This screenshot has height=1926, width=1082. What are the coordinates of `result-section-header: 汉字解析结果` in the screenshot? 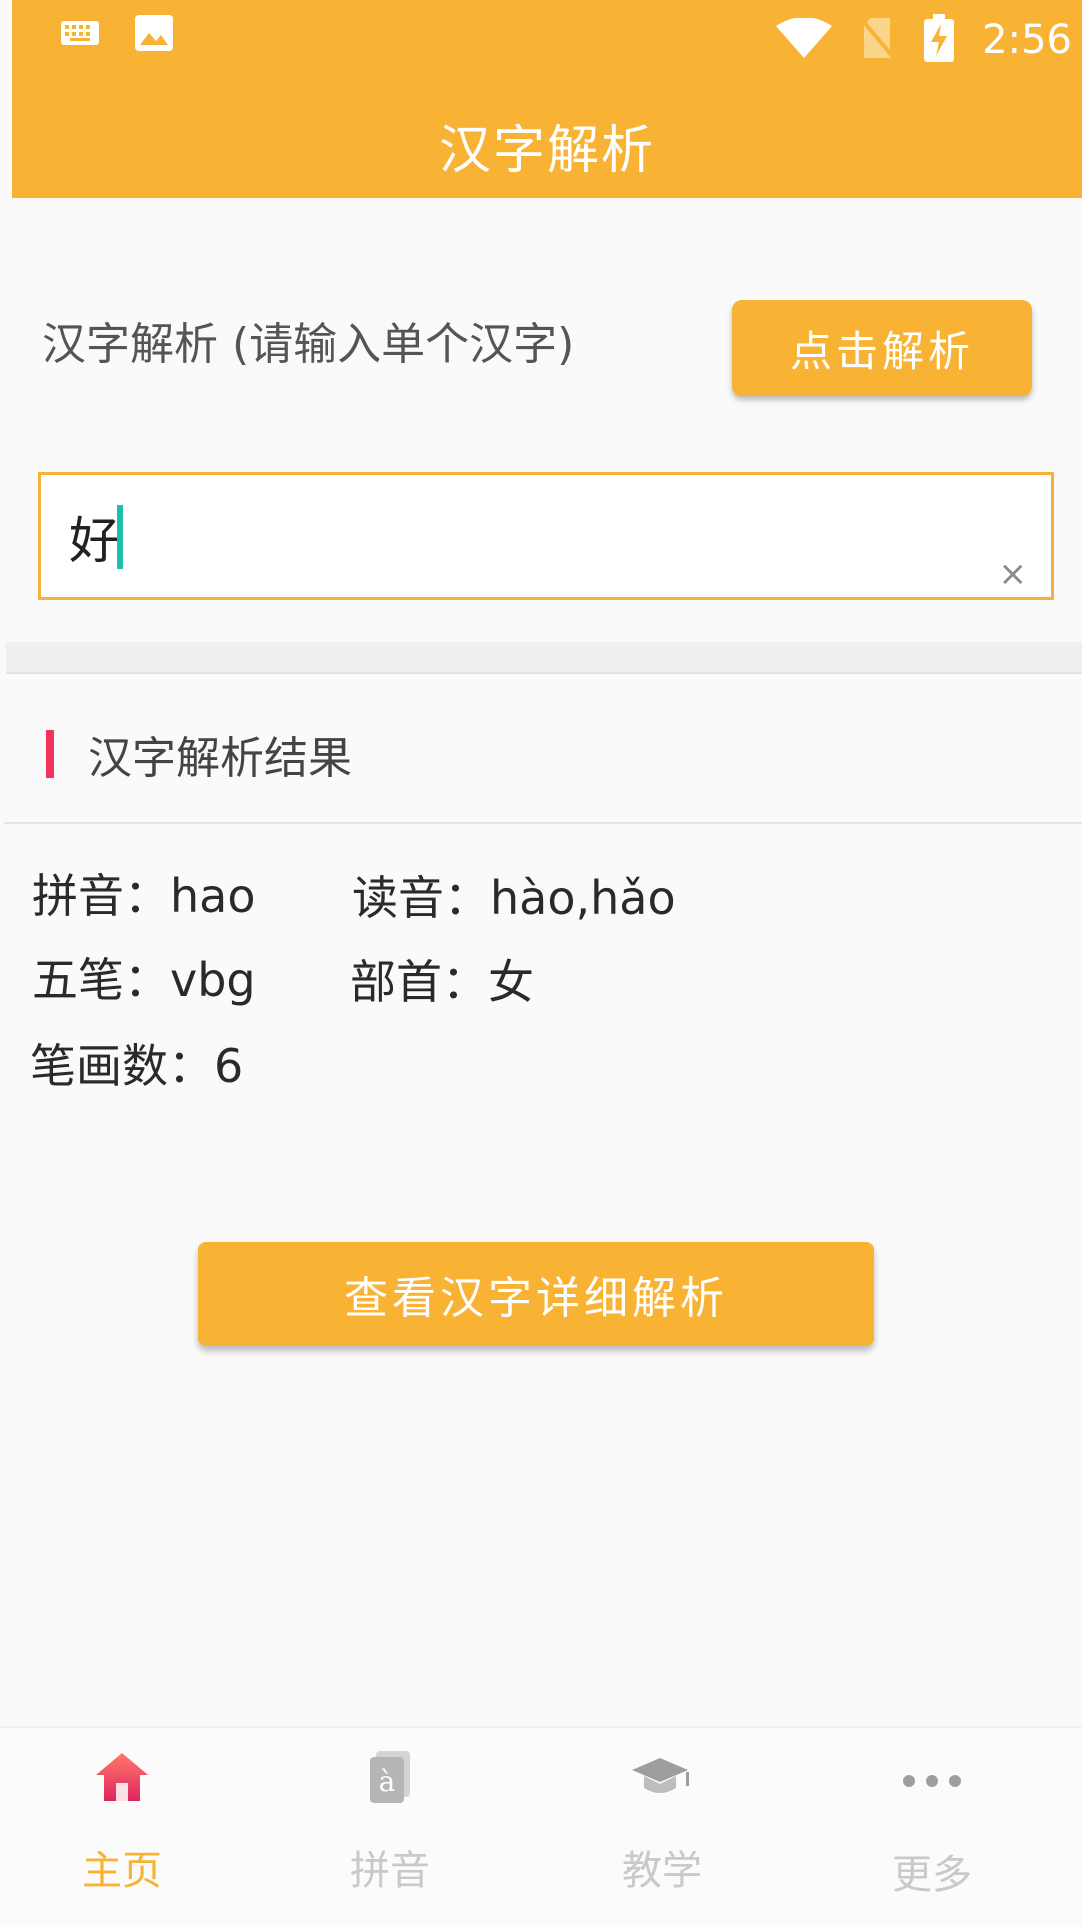 It's located at (199, 754).